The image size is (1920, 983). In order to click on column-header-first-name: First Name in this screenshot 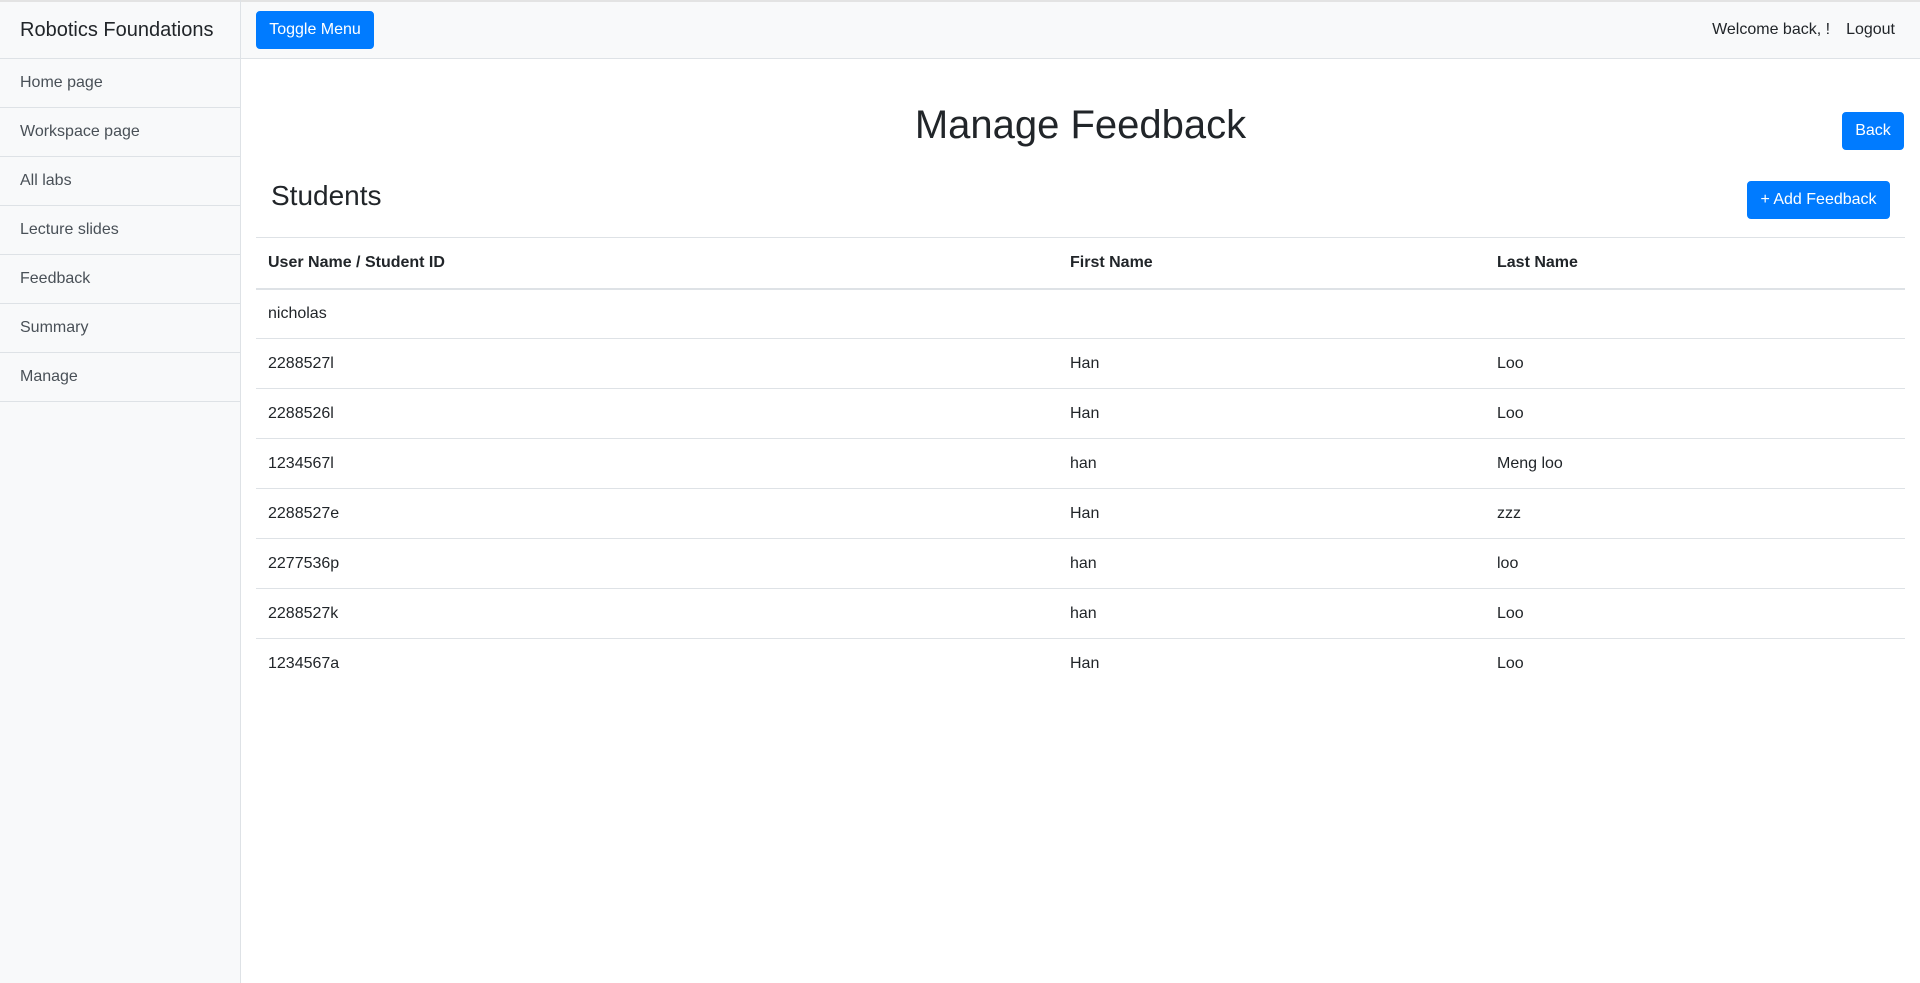, I will do `click(1271, 263)`.